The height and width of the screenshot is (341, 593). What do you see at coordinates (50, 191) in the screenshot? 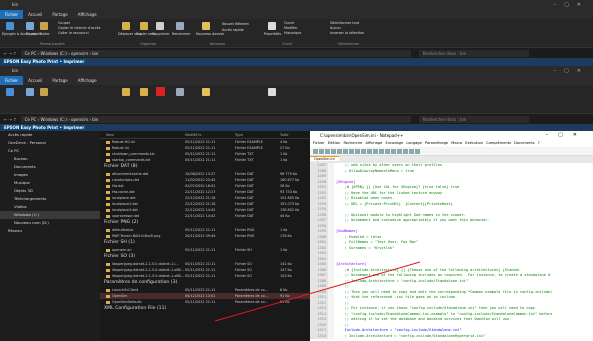
I see `nav-item-3d-objects: Objets 3D` at bounding box center [50, 191].